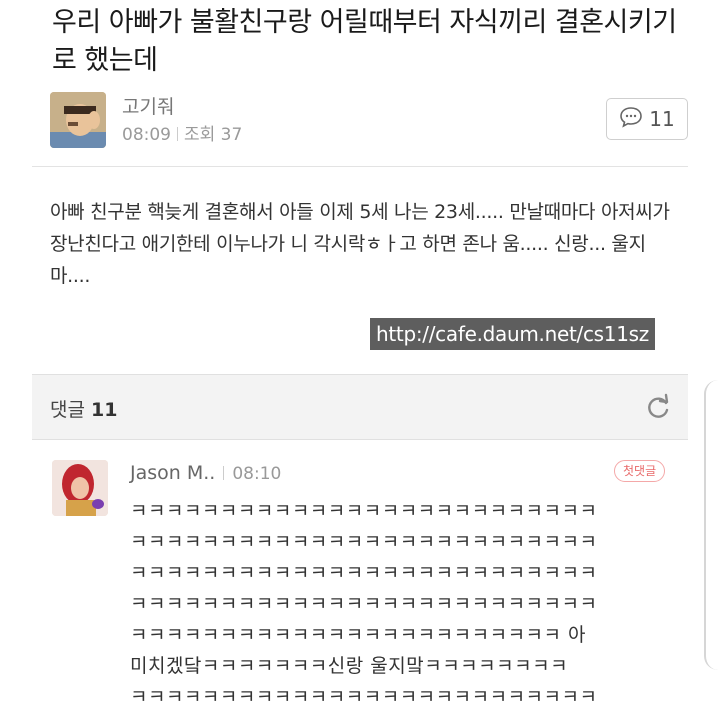 This screenshot has height=720, width=720. I want to click on view-count: 조회 37, so click(213, 135).